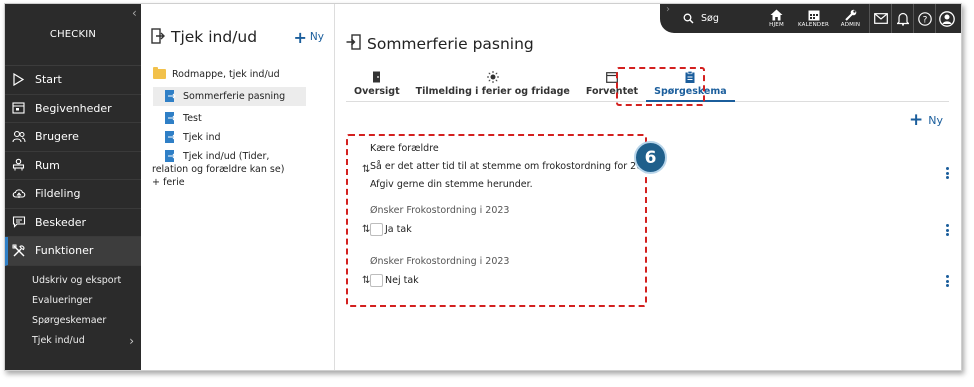 The width and height of the screenshot is (974, 387). Describe the element at coordinates (19, 251) in the screenshot. I see `tools-icon` at that location.